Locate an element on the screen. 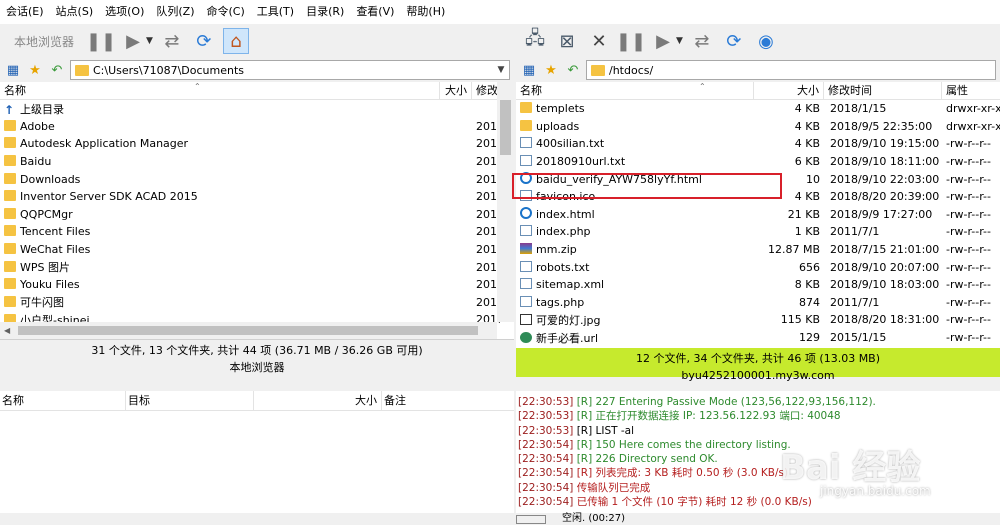  local-path-bar: ▦ ★ ↶ C:\Users\71087\Documents ▼ is located at coordinates (257, 70).